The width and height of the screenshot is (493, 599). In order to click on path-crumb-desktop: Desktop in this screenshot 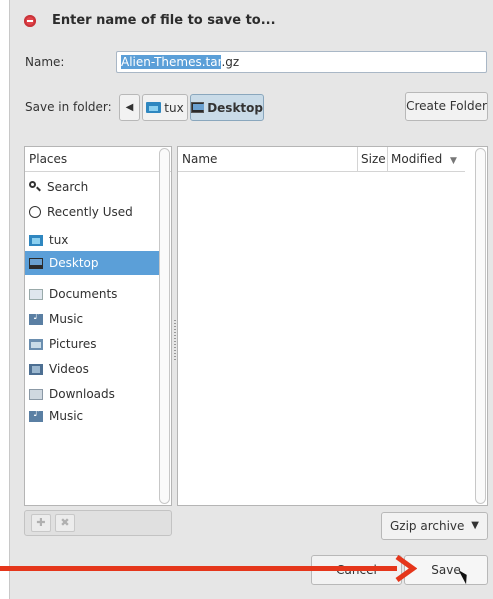, I will do `click(227, 107)`.